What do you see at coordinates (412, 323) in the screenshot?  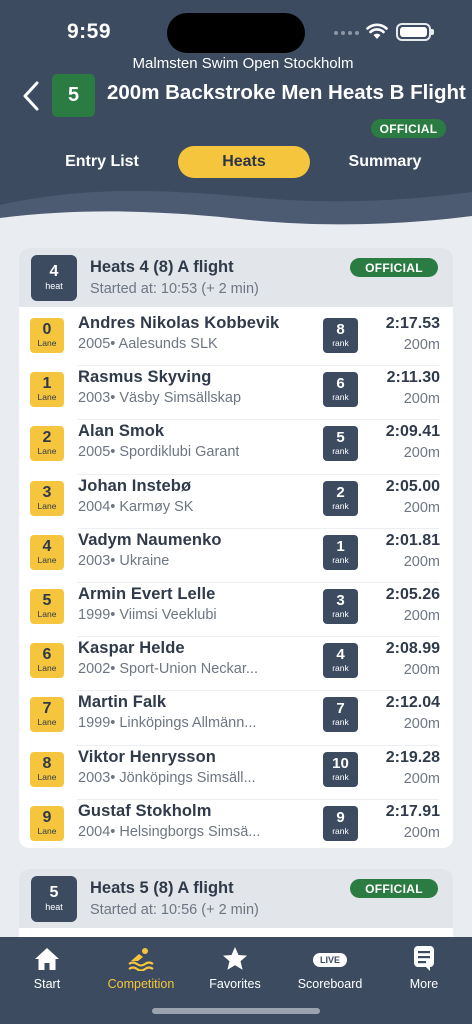 I see `result-time: 2:17.53` at bounding box center [412, 323].